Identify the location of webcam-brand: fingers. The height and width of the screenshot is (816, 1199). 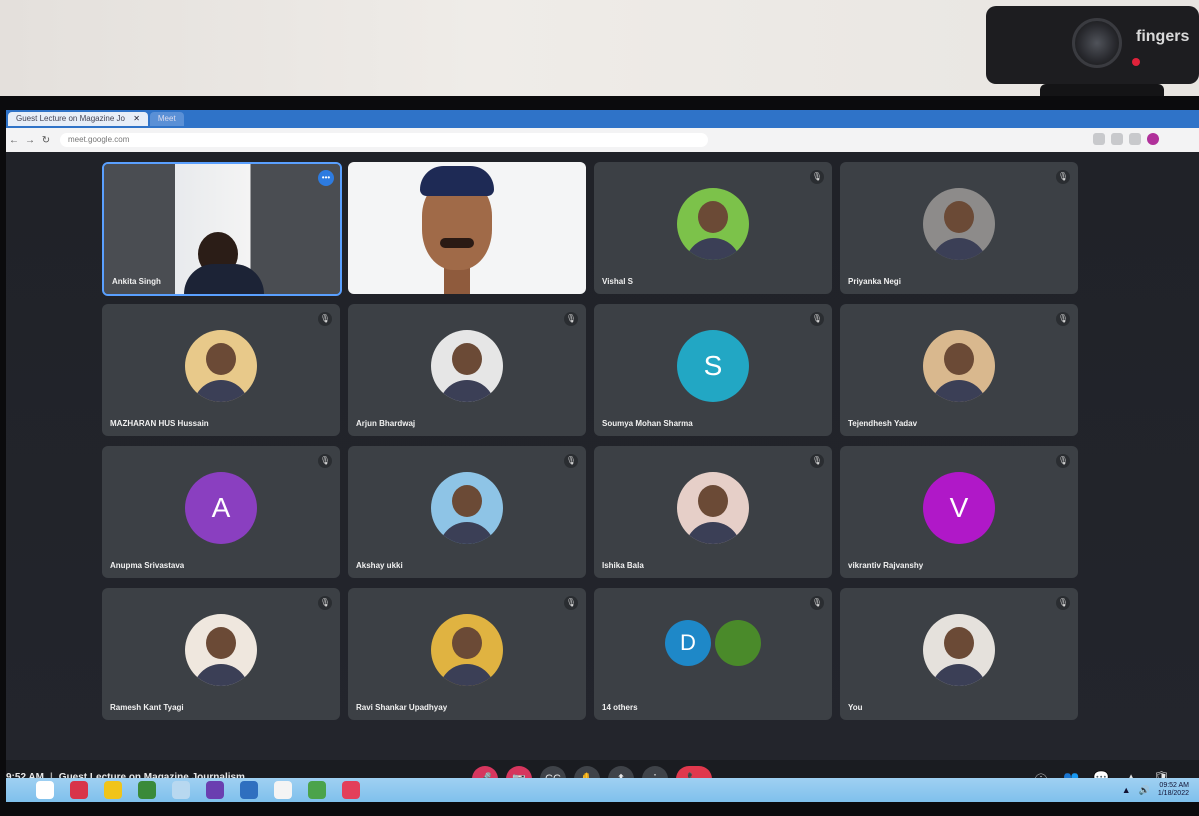
(1163, 36).